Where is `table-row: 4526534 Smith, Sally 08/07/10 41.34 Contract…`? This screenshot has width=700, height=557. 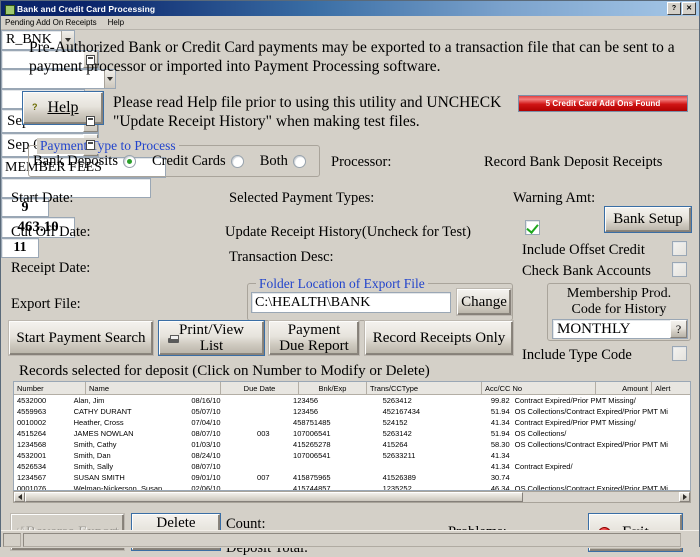 table-row: 4526534 Smith, Sally 08/07/10 41.34 Contract… is located at coordinates (352, 466).